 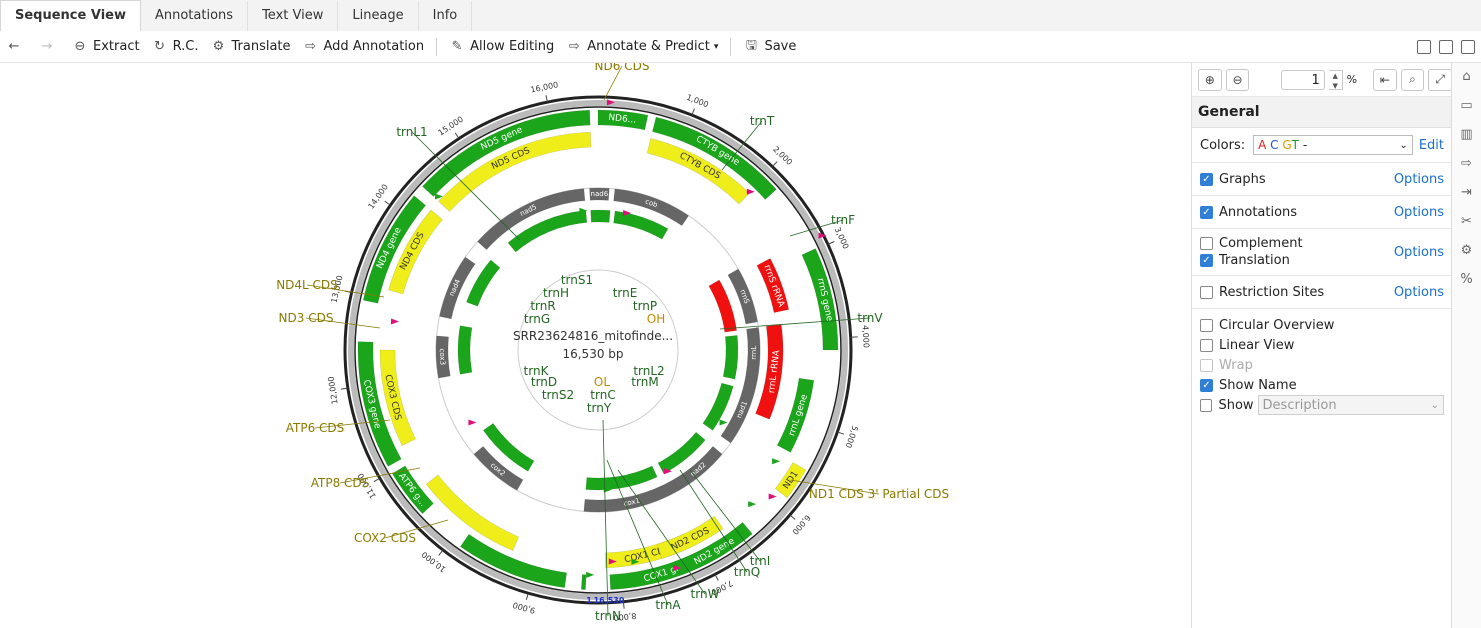 I want to click on annotation-icon: ⇨, so click(x=310, y=46).